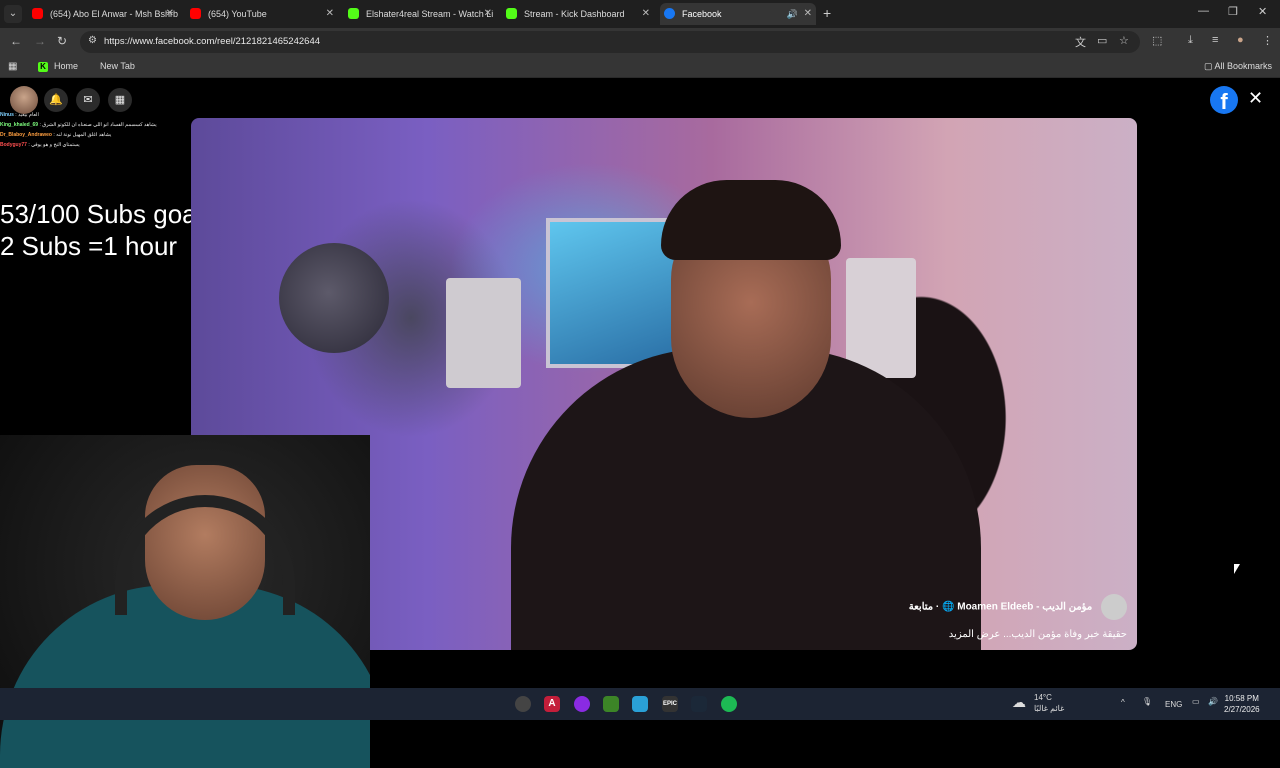 Image resolution: width=1280 pixels, height=768 pixels. Describe the element at coordinates (1043, 697) in the screenshot. I see `weather-temp: 14°C` at that location.